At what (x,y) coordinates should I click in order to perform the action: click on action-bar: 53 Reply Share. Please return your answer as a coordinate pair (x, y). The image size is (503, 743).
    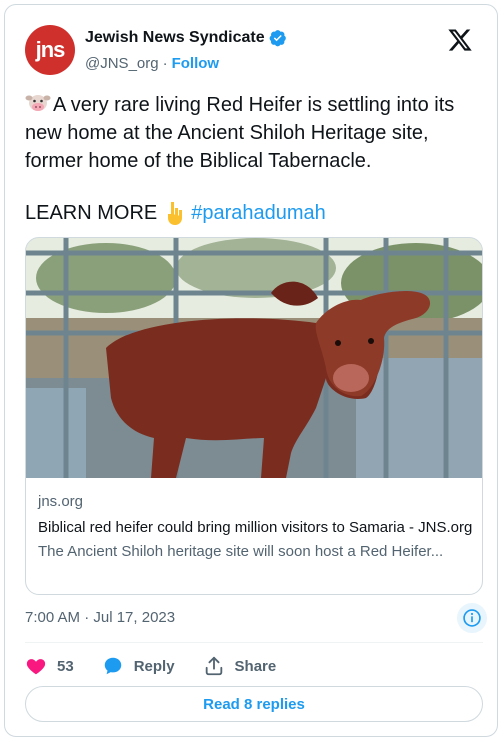
    Looking at the image, I should click on (164, 666).